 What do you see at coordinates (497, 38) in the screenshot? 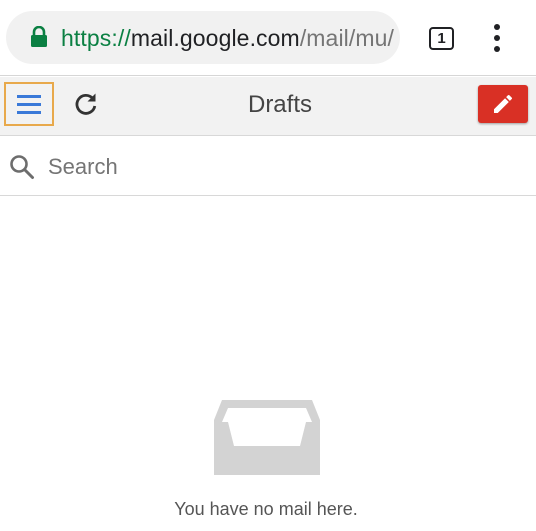
I see `more-vert-icon` at bounding box center [497, 38].